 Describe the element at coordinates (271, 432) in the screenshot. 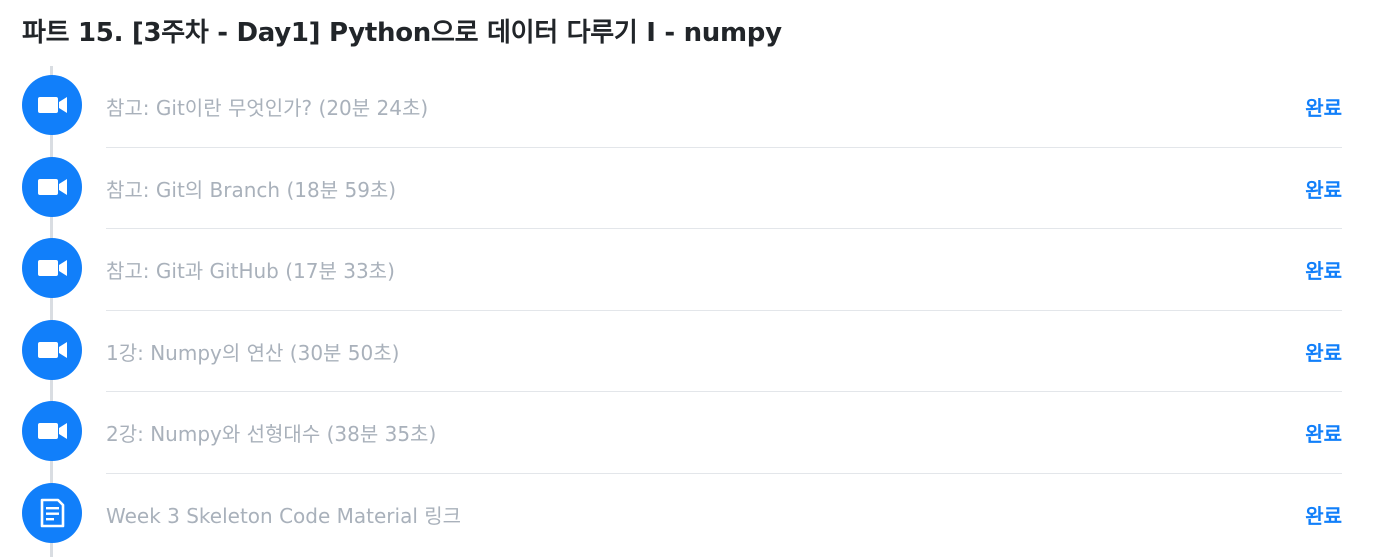

I see `lesson-title: 2강: Numpy와 선형대수 (38분 35초)` at that location.